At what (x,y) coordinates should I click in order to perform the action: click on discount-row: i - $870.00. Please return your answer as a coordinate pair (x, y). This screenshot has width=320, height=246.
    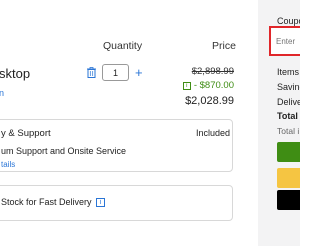
    Looking at the image, I should click on (208, 85).